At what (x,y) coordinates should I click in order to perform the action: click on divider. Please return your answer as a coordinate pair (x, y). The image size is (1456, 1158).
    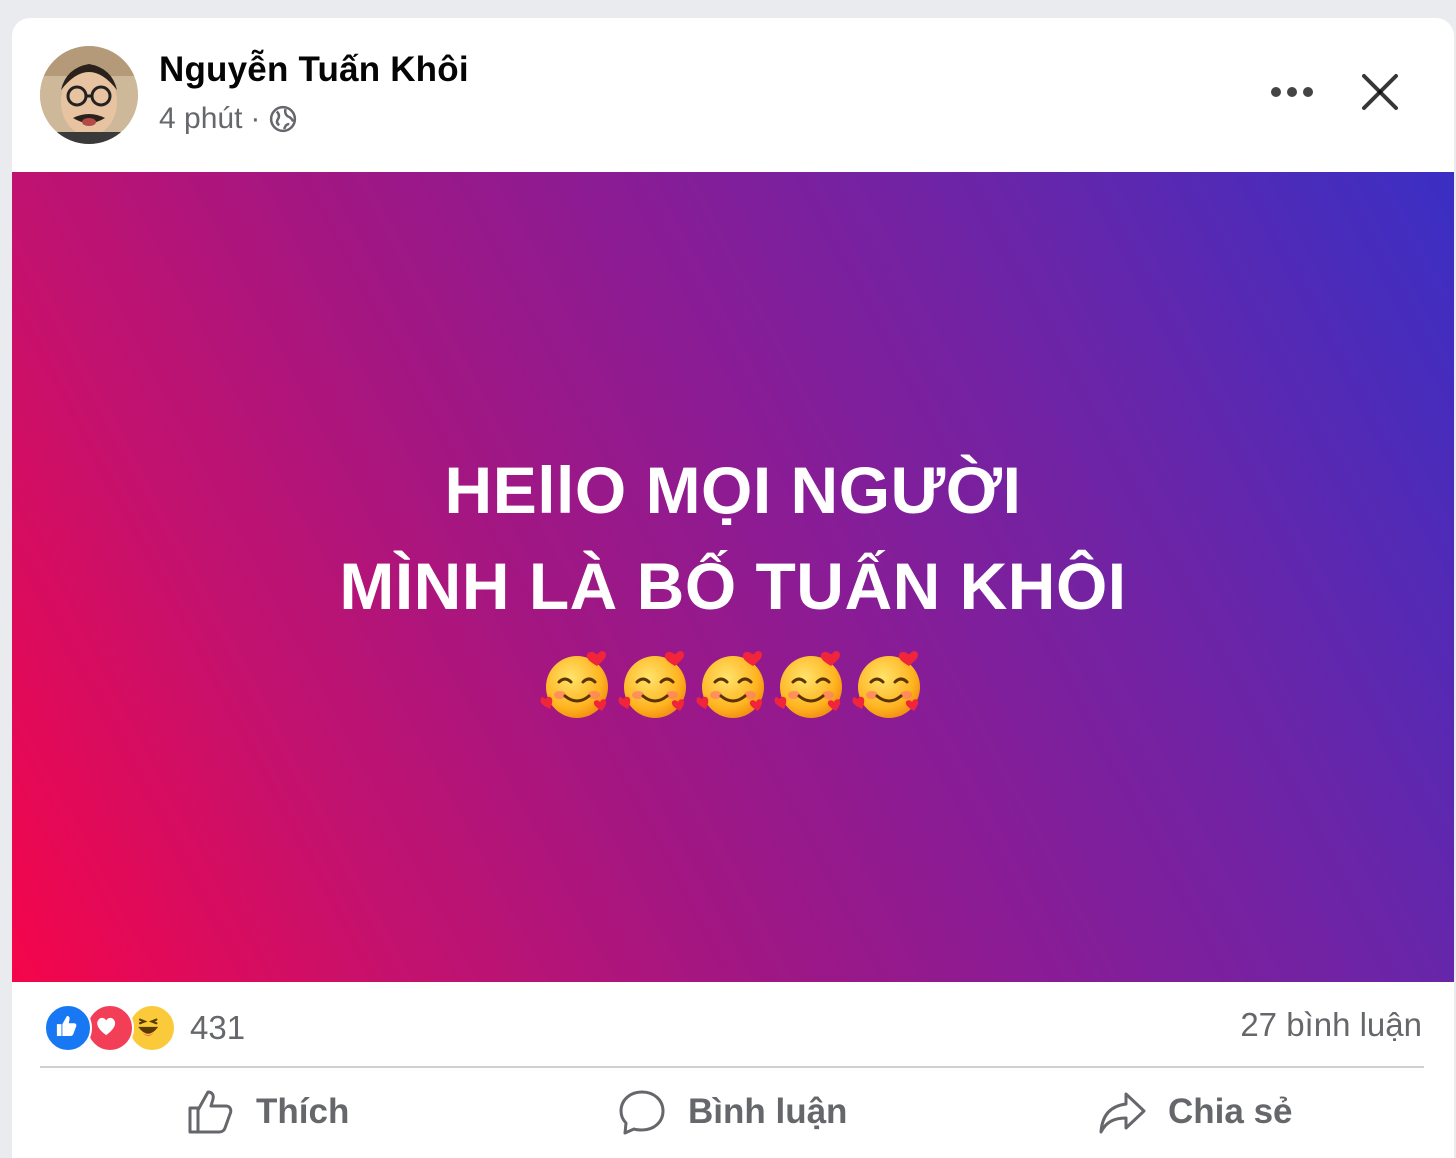
    Looking at the image, I should click on (732, 1067).